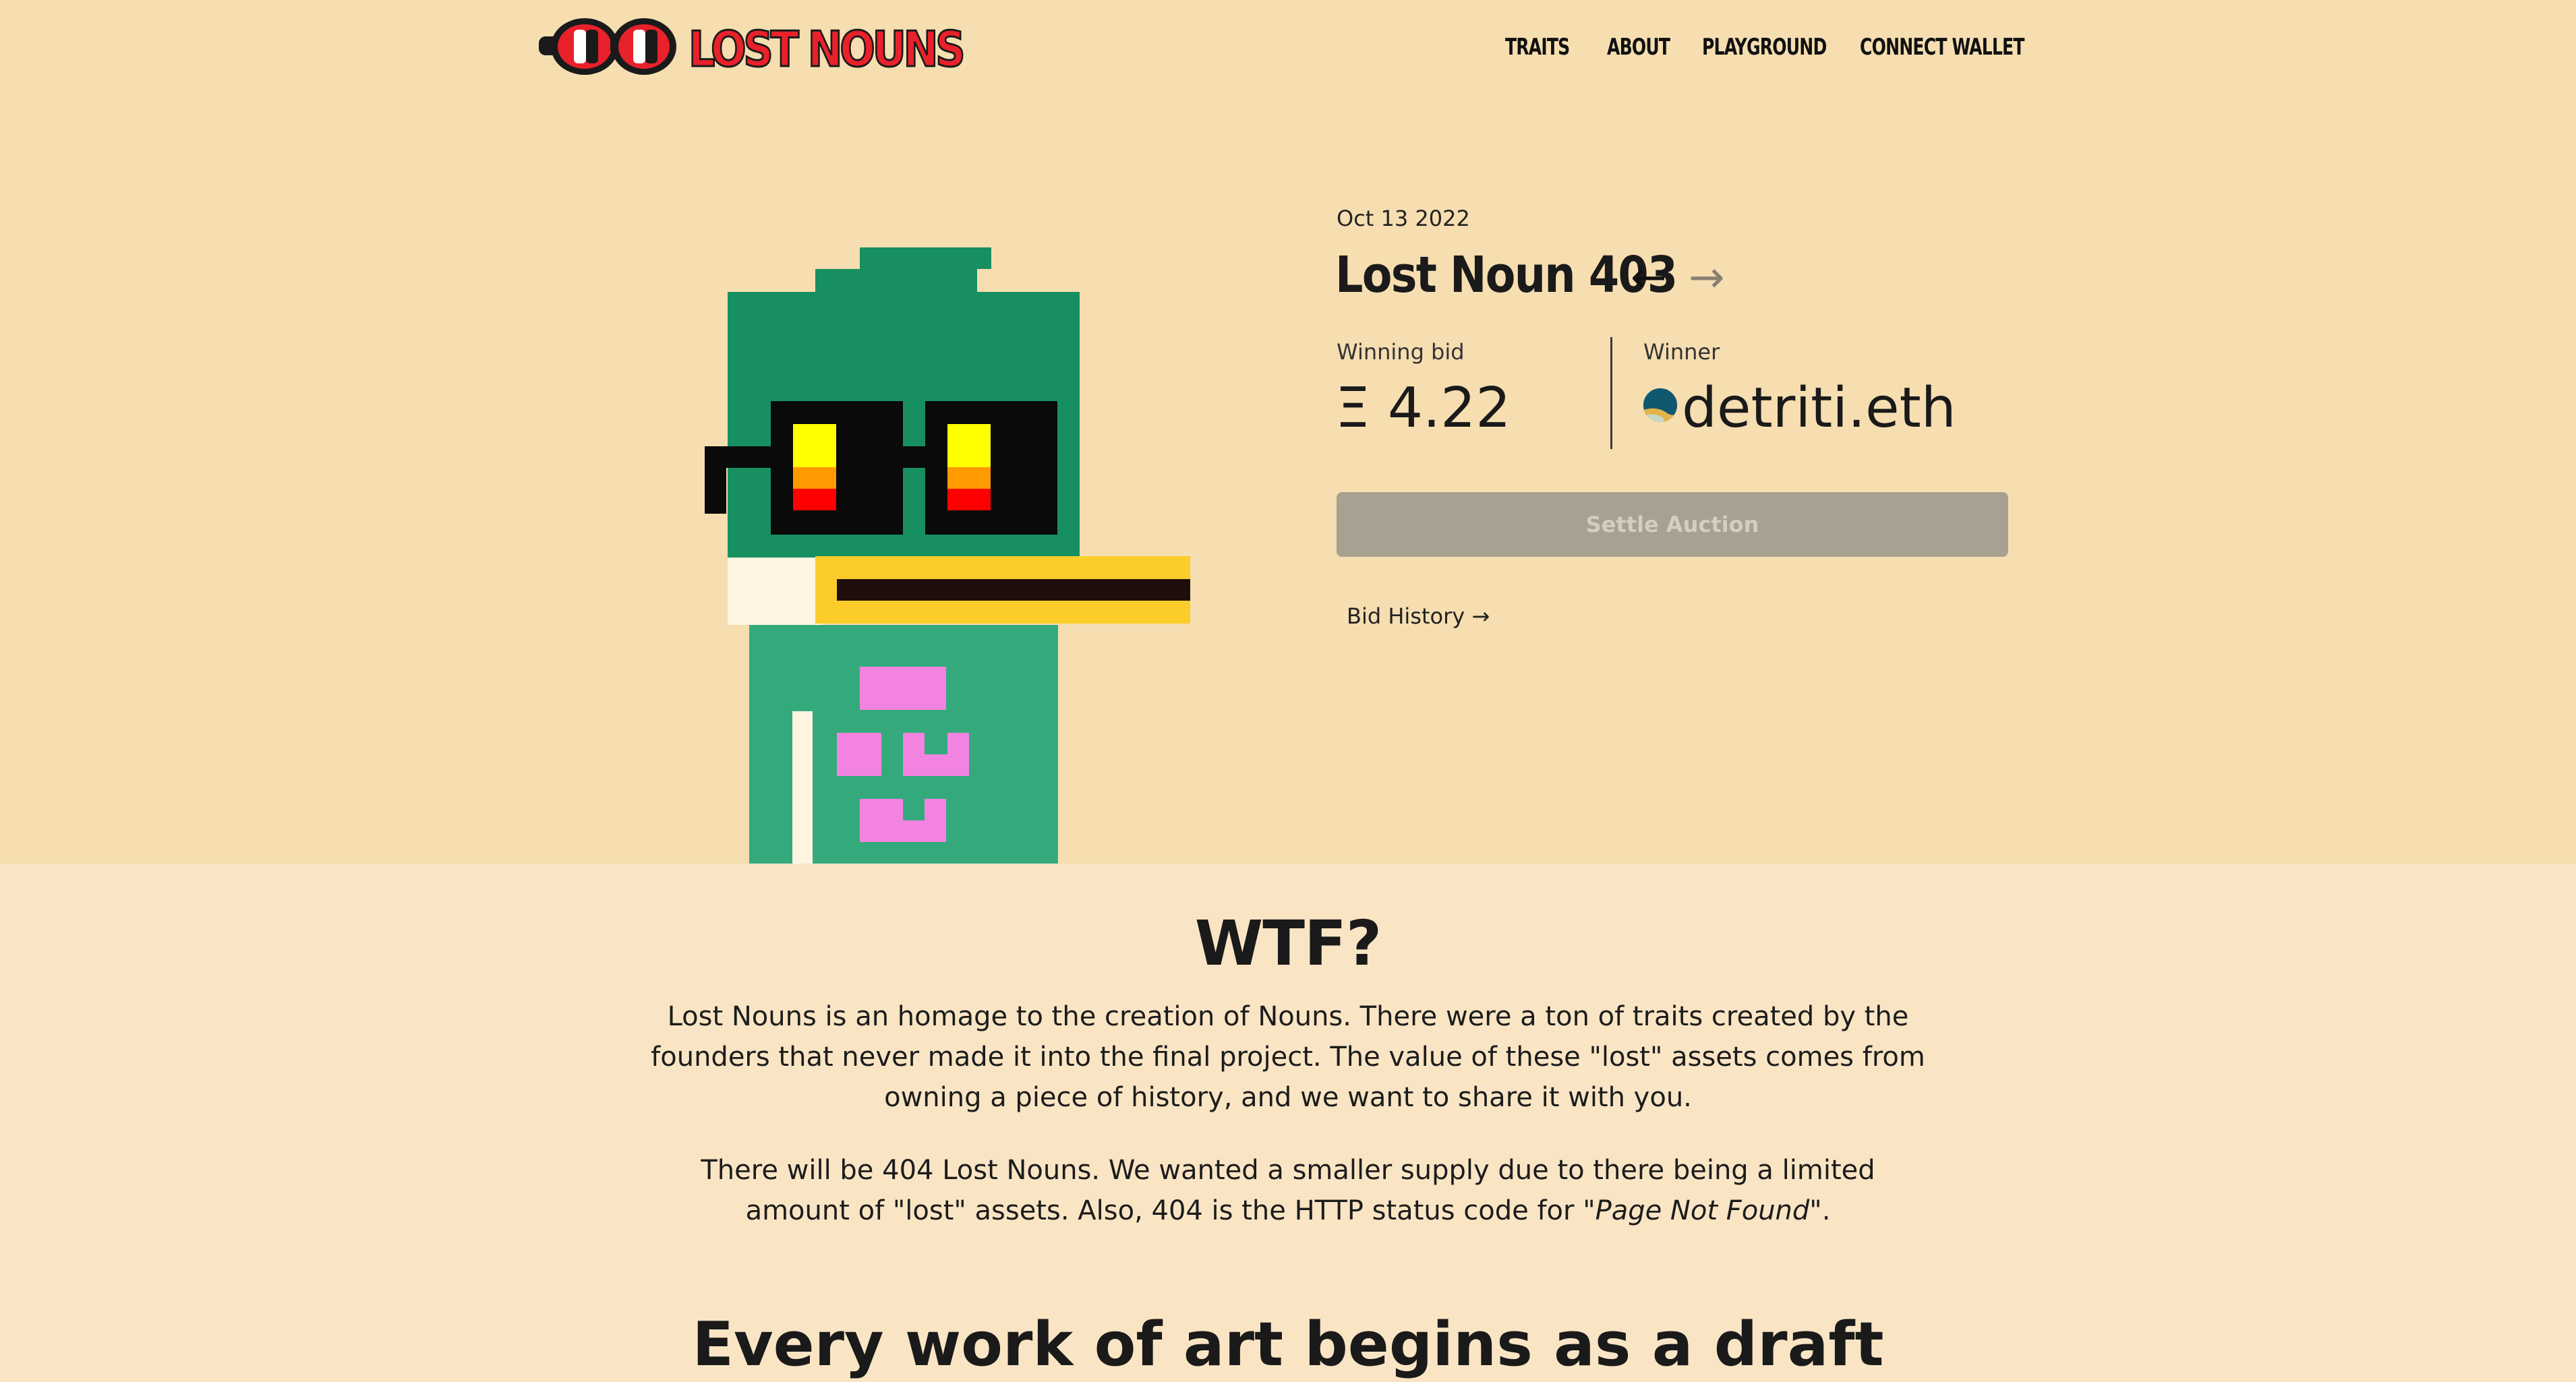 This screenshot has height=1382, width=2576. Describe the element at coordinates (1537, 47) in the screenshot. I see `nav-traits: TRAITS` at that location.